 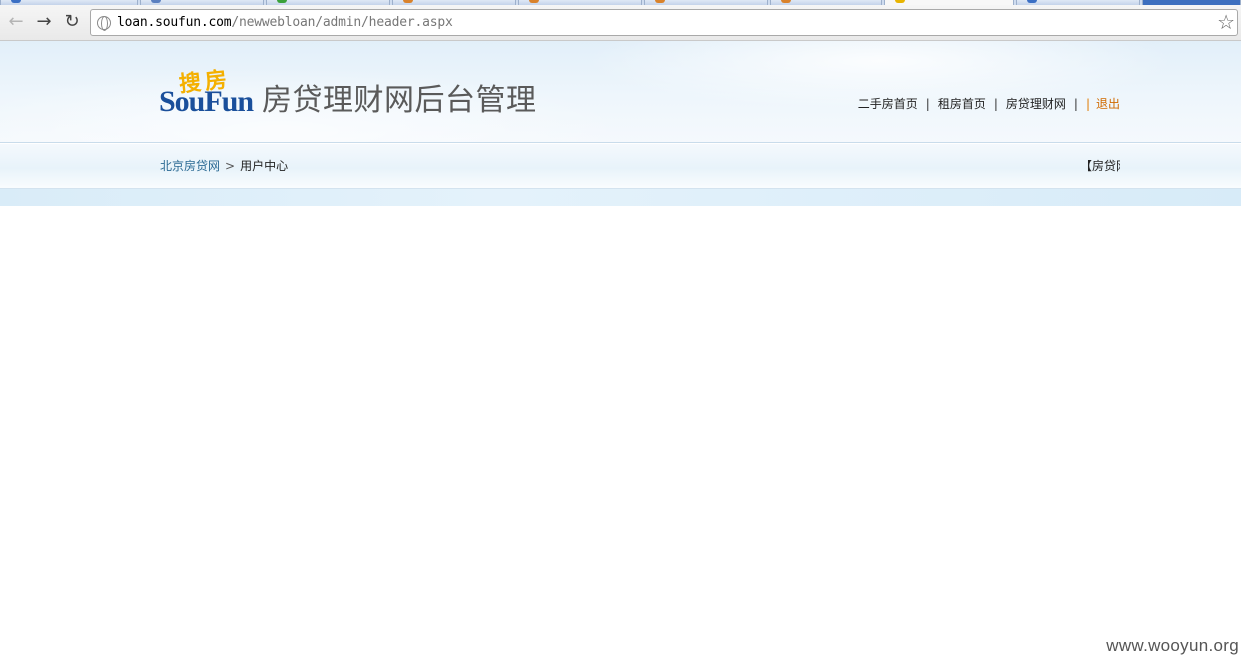 I want to click on browser-tab-active, so click(x=949, y=2).